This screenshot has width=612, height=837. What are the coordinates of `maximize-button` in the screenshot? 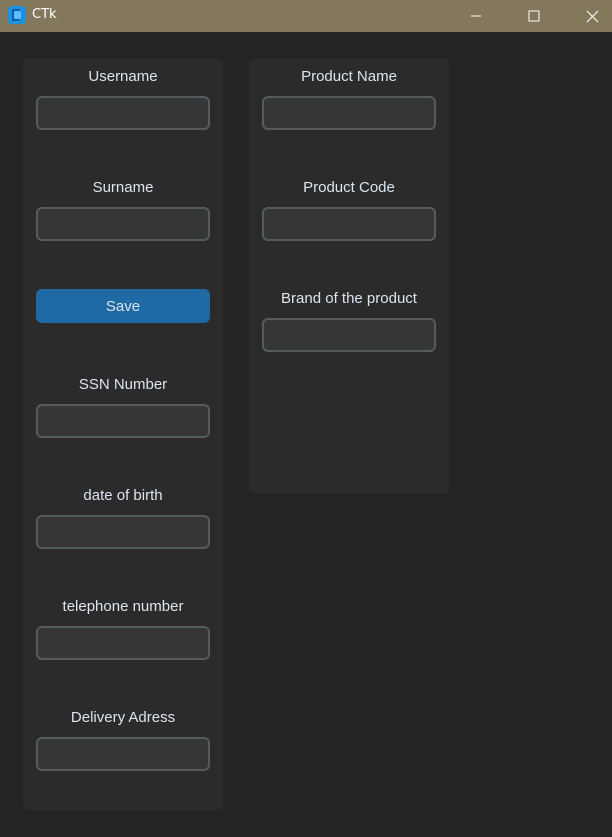 It's located at (534, 16).